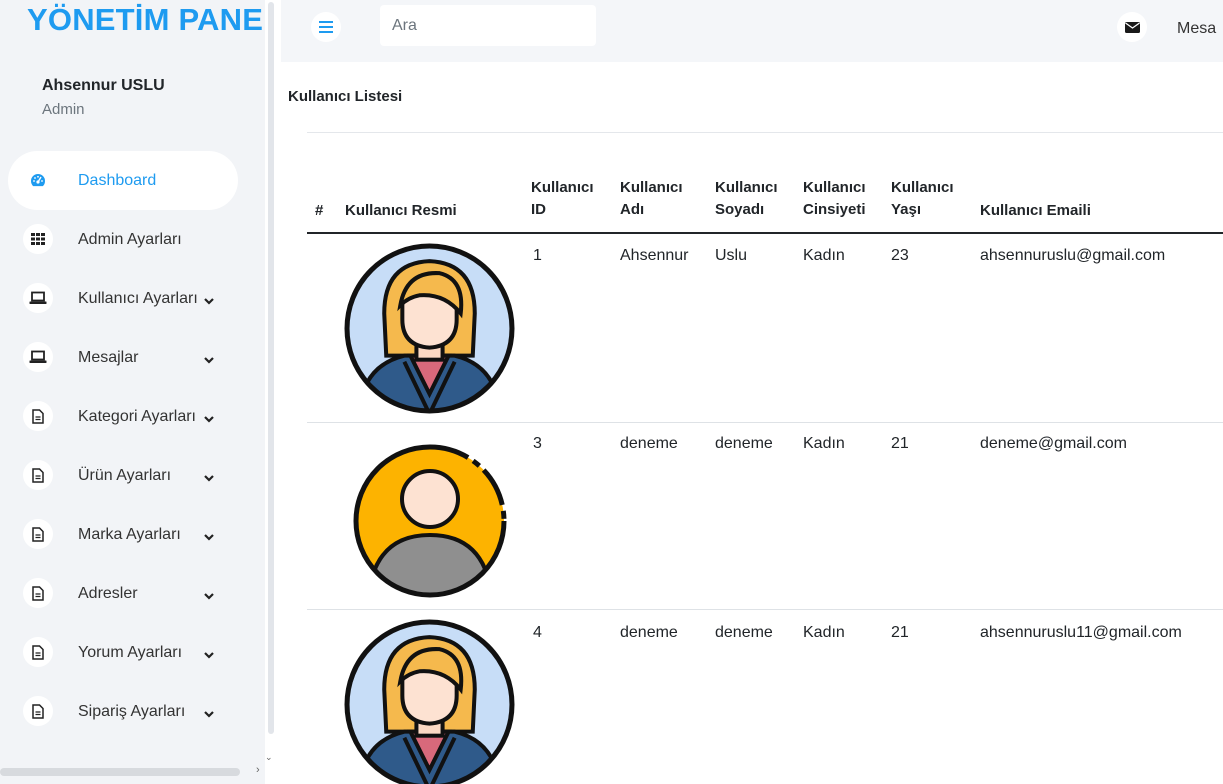 This screenshot has width=1223, height=784. I want to click on sidebar-item-order-settings: Sipariş Ayarları, so click(123, 711).